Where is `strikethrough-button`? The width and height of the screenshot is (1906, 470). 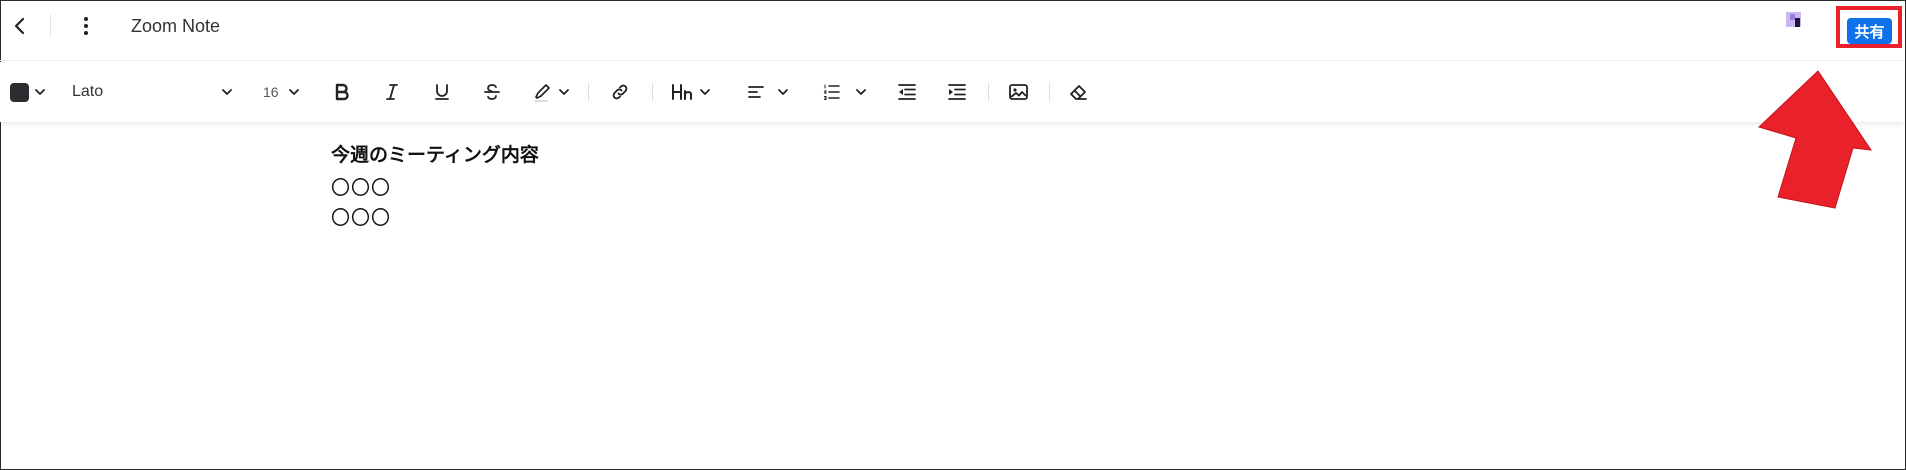 strikethrough-button is located at coordinates (492, 92).